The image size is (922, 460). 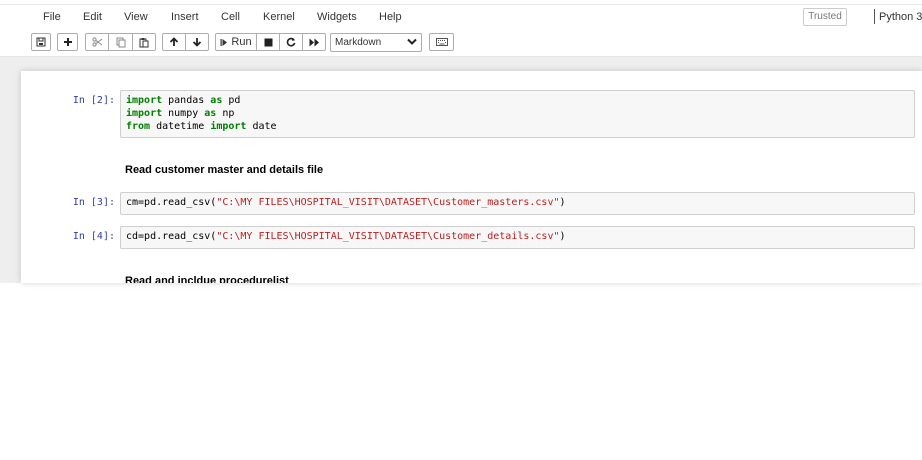 I want to click on command-palette-button, so click(x=441, y=42).